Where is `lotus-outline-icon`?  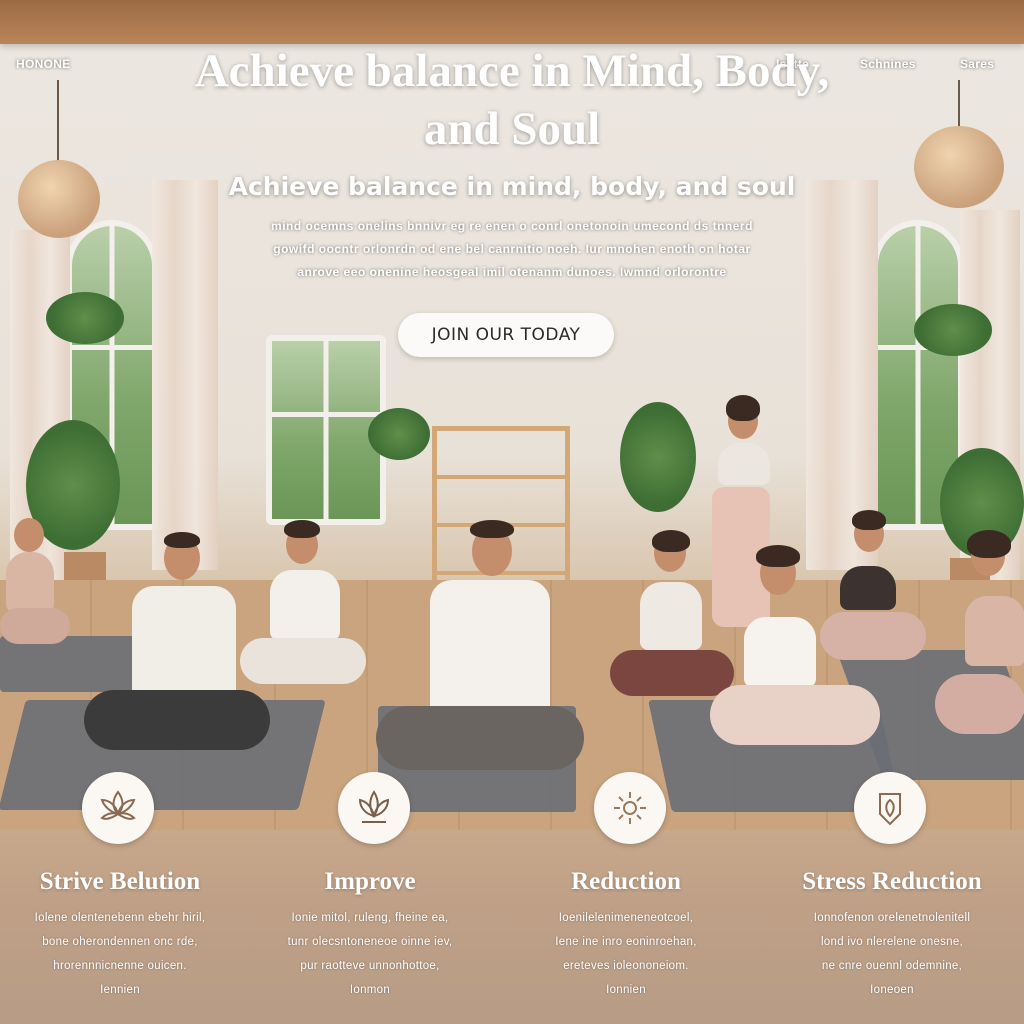 lotus-outline-icon is located at coordinates (374, 808).